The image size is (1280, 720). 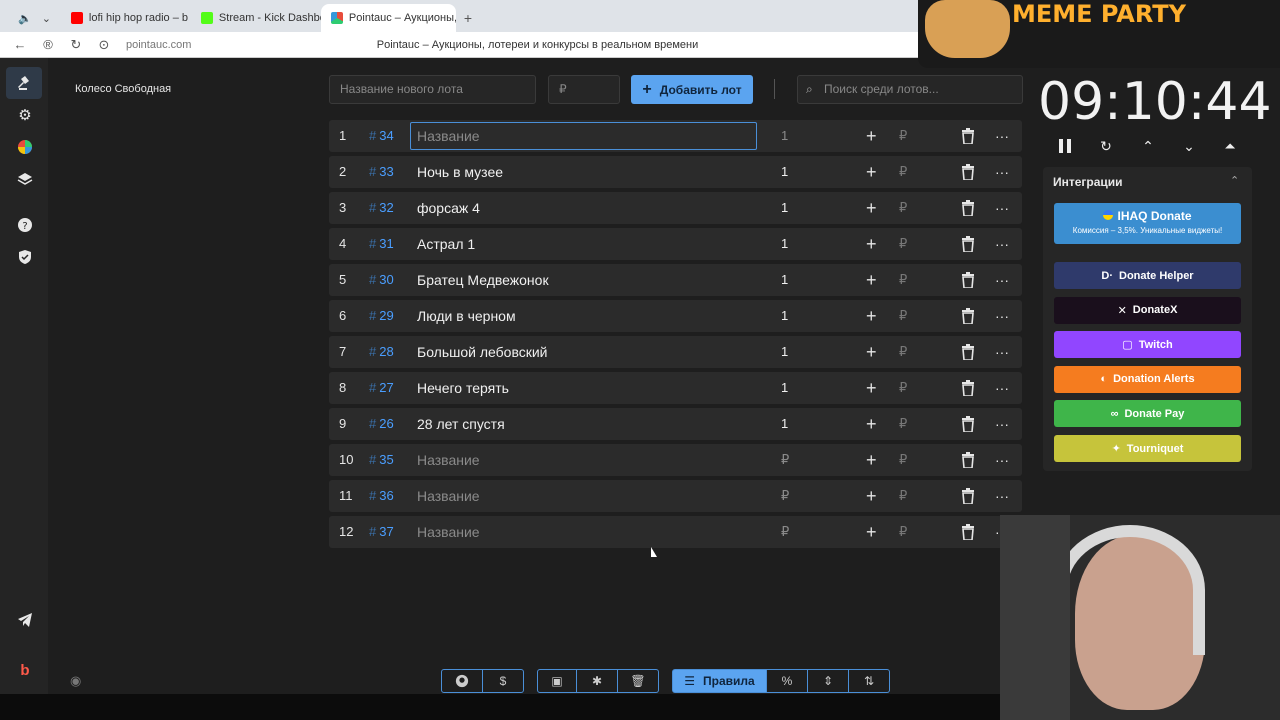 I want to click on donate-pay-button: ∞ Donate Pay, so click(x=1147, y=414).